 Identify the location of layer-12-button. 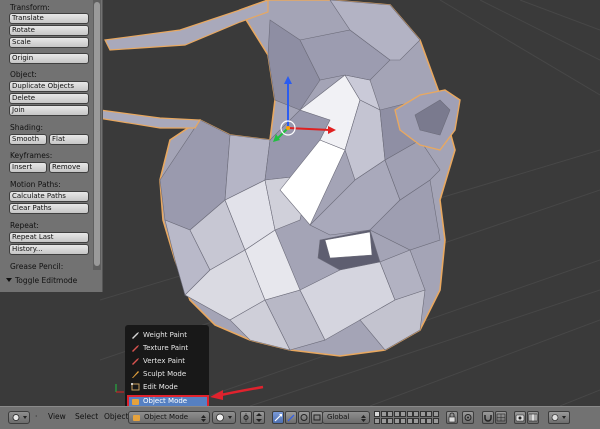
(383, 421).